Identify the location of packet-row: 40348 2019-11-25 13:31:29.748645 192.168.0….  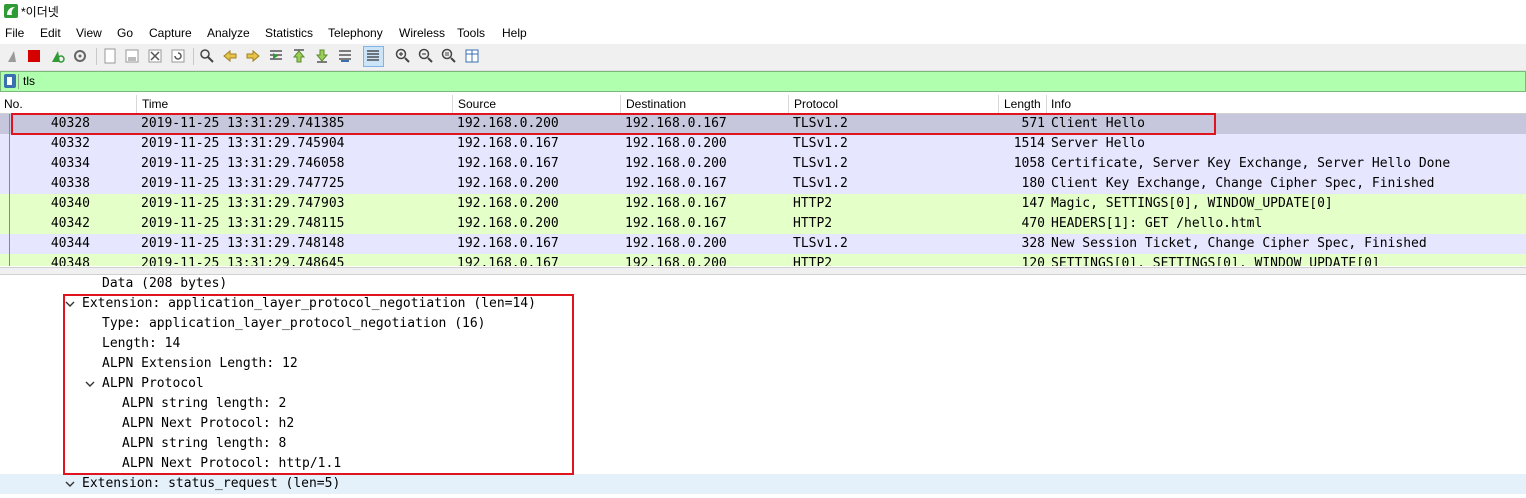
(763, 260).